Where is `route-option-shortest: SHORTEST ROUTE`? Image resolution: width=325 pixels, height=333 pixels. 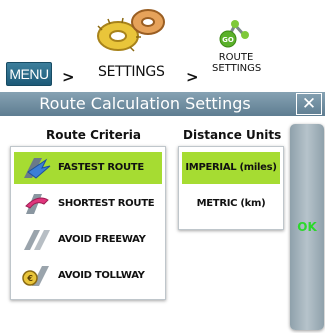
route-option-shortest: SHORTEST ROUTE is located at coordinates (88, 204).